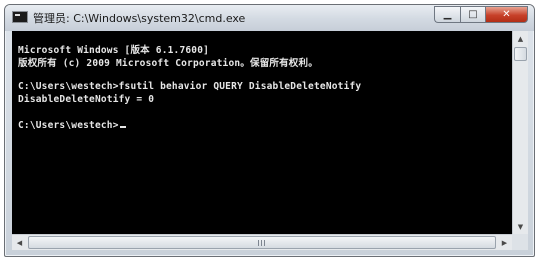 This screenshot has height=261, width=540. Describe the element at coordinates (520, 132) in the screenshot. I see `vertical-scrollbar: ▲ ▼` at that location.